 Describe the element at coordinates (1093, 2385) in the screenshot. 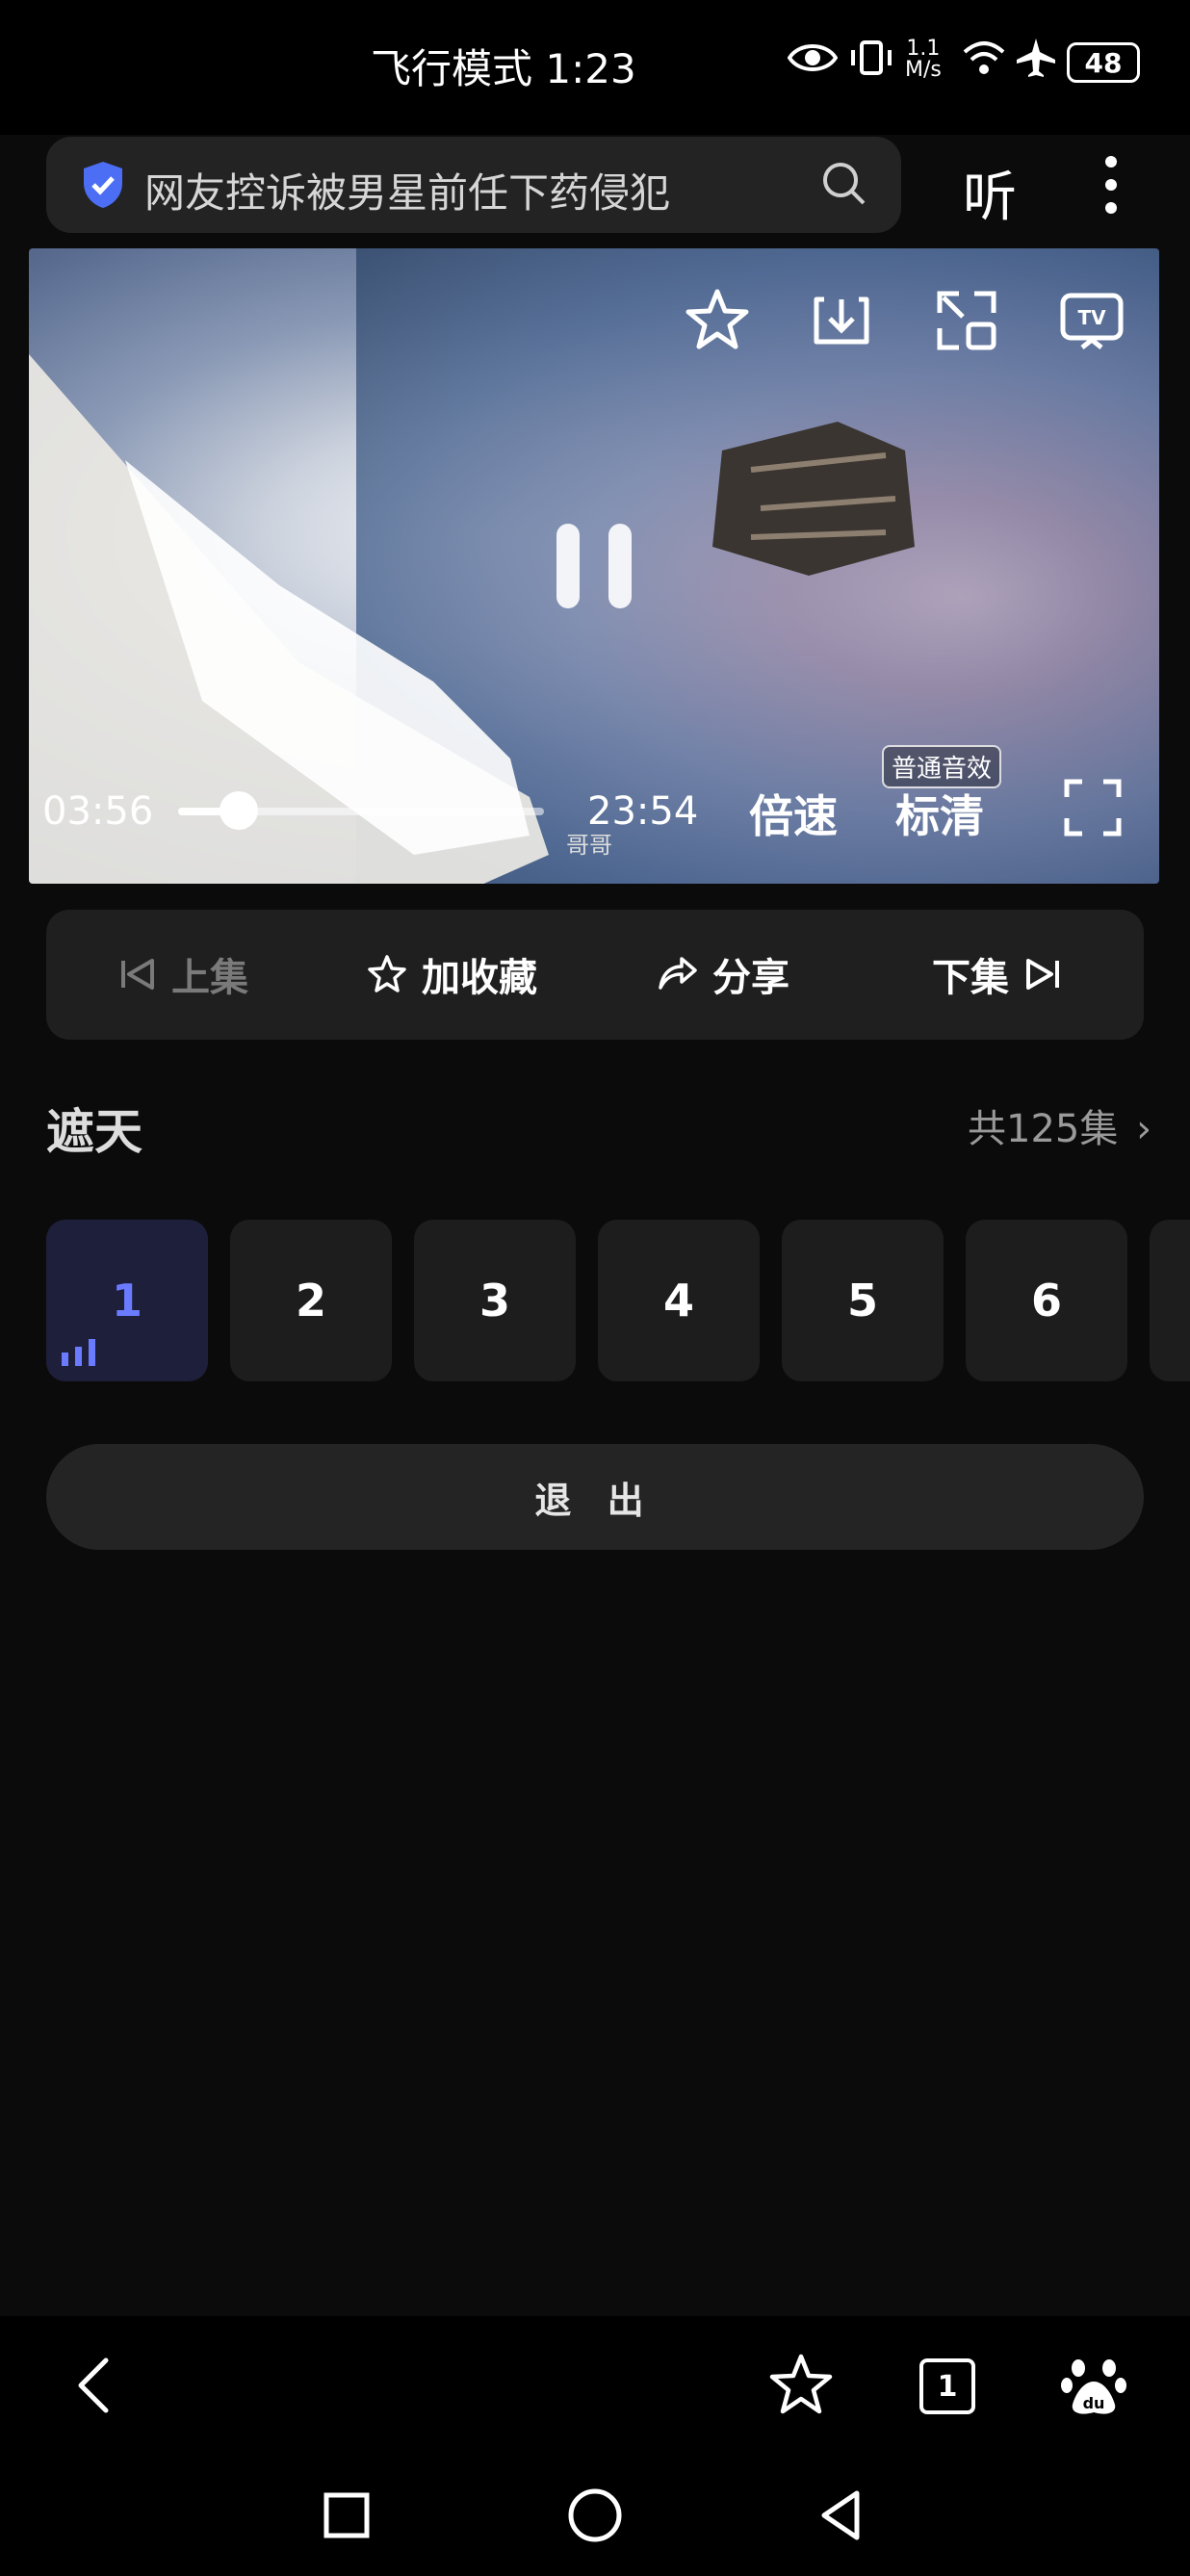

I see `baidu-paw-icon: du` at that location.